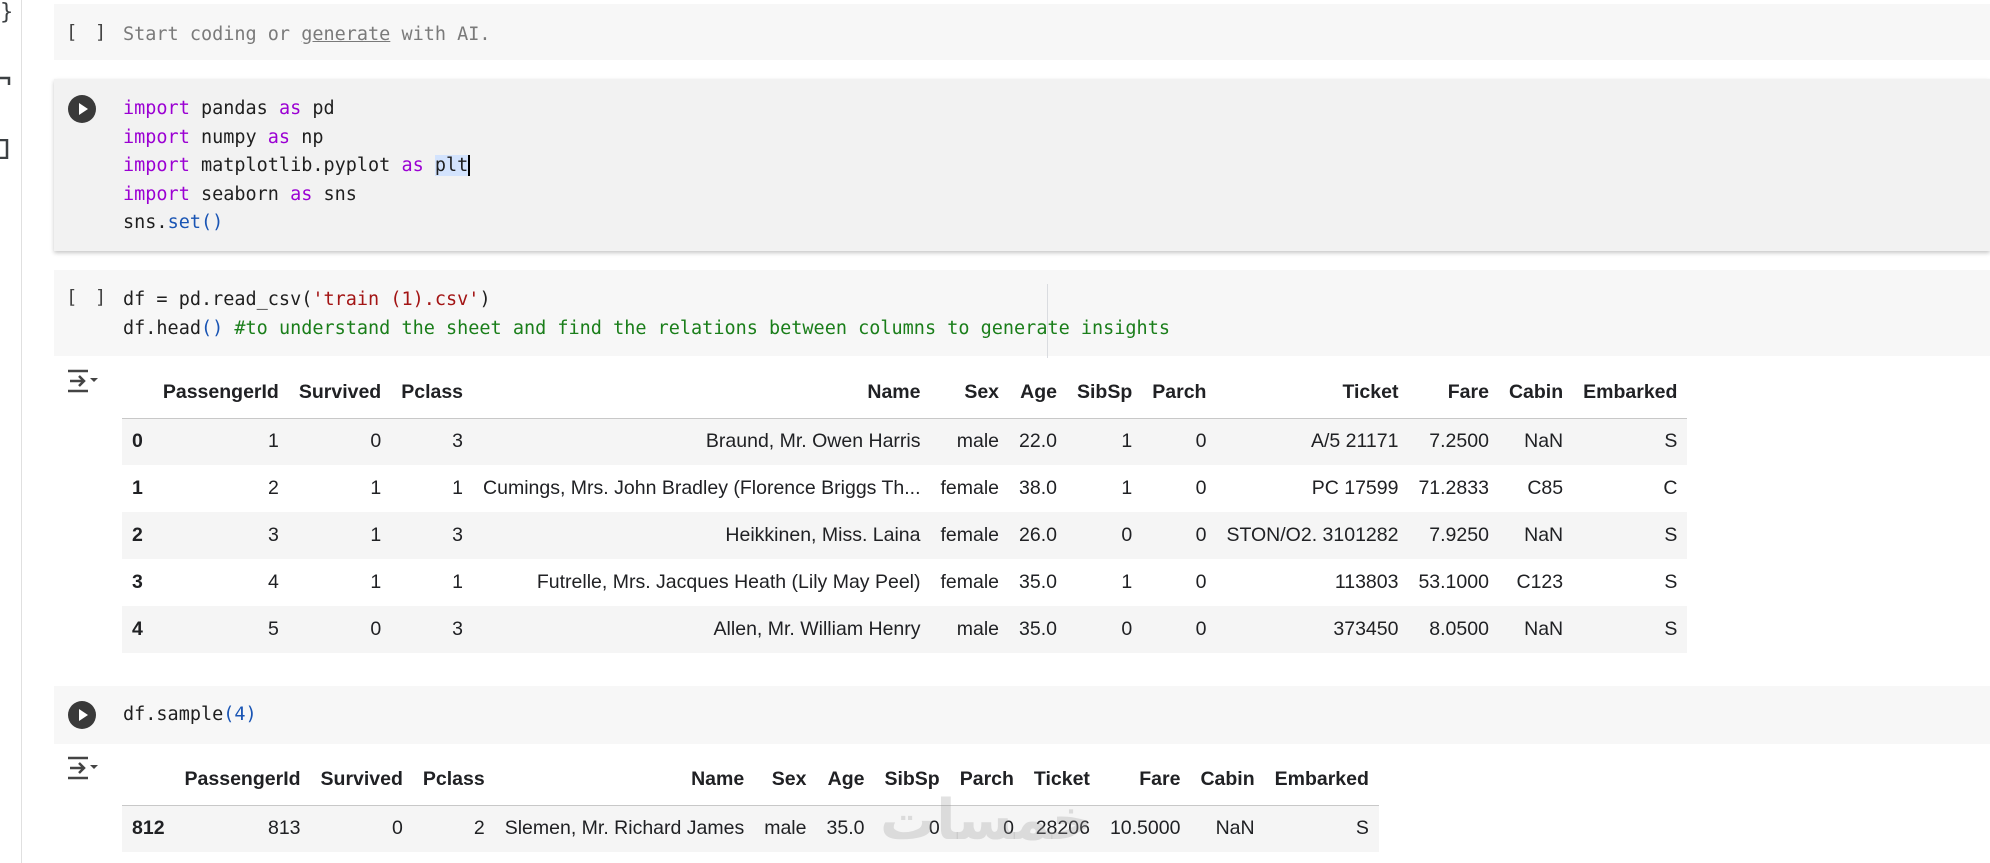 The image size is (1990, 863). Describe the element at coordinates (440, 34) in the screenshot. I see `placeholder-suffix: with AI.` at that location.